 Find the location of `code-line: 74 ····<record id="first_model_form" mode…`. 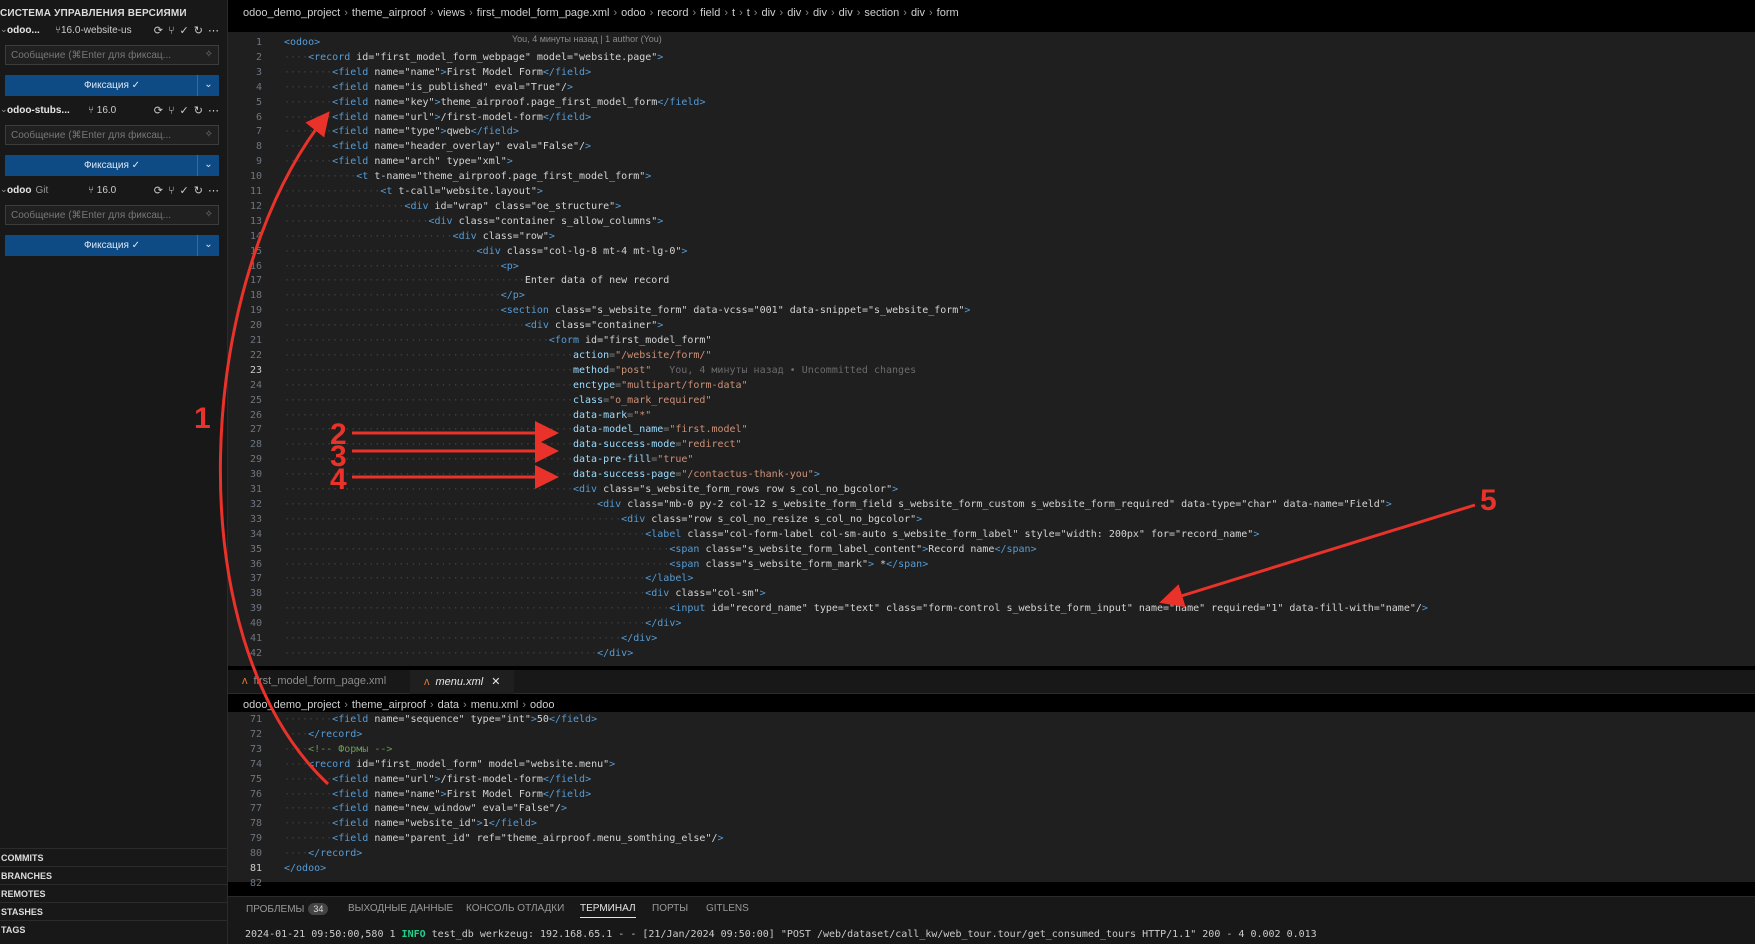

code-line: 74 ····<record id="first_model_form" mode… is located at coordinates (991, 764).